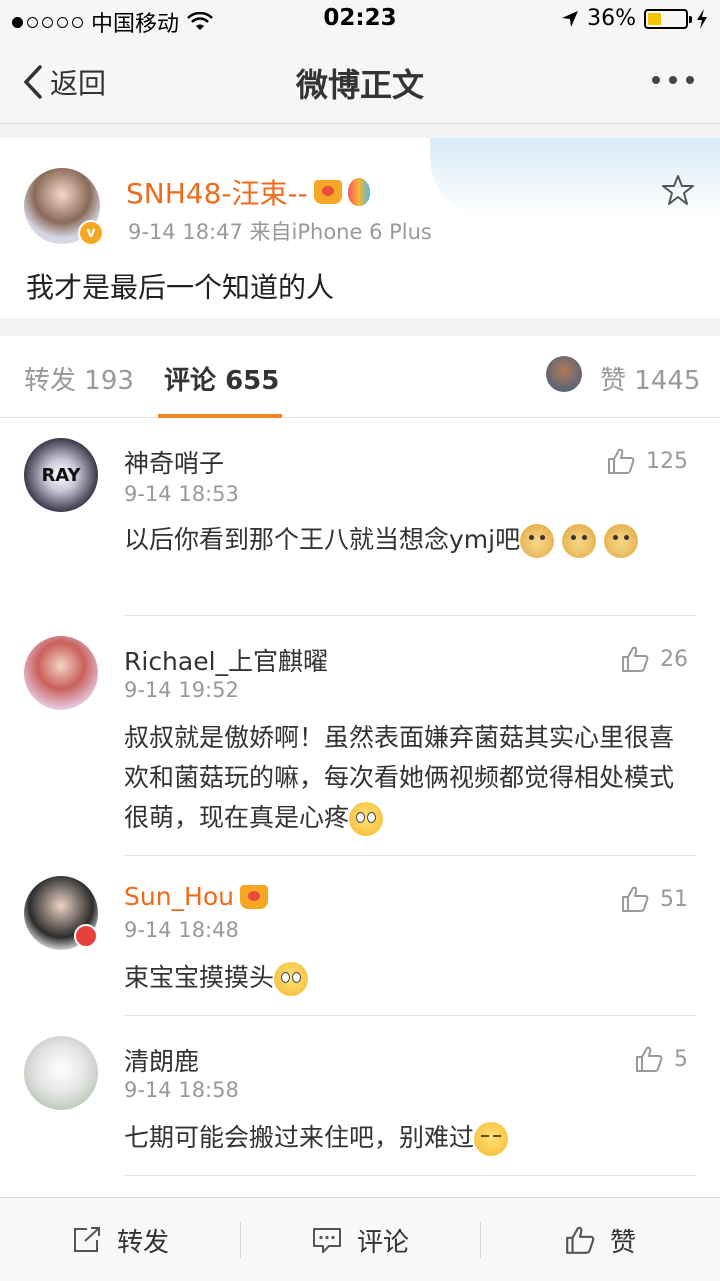 The height and width of the screenshot is (1281, 720). What do you see at coordinates (174, 462) in the screenshot?
I see `commenter-name: 神奇哨子` at bounding box center [174, 462].